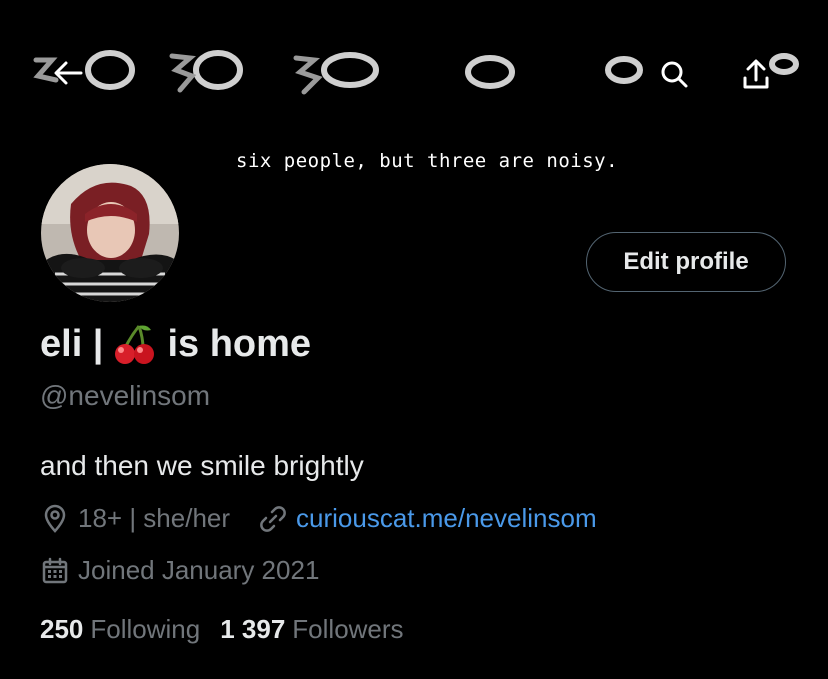 The width and height of the screenshot is (828, 679). I want to click on cherries-emoji-icon, so click(135, 344).